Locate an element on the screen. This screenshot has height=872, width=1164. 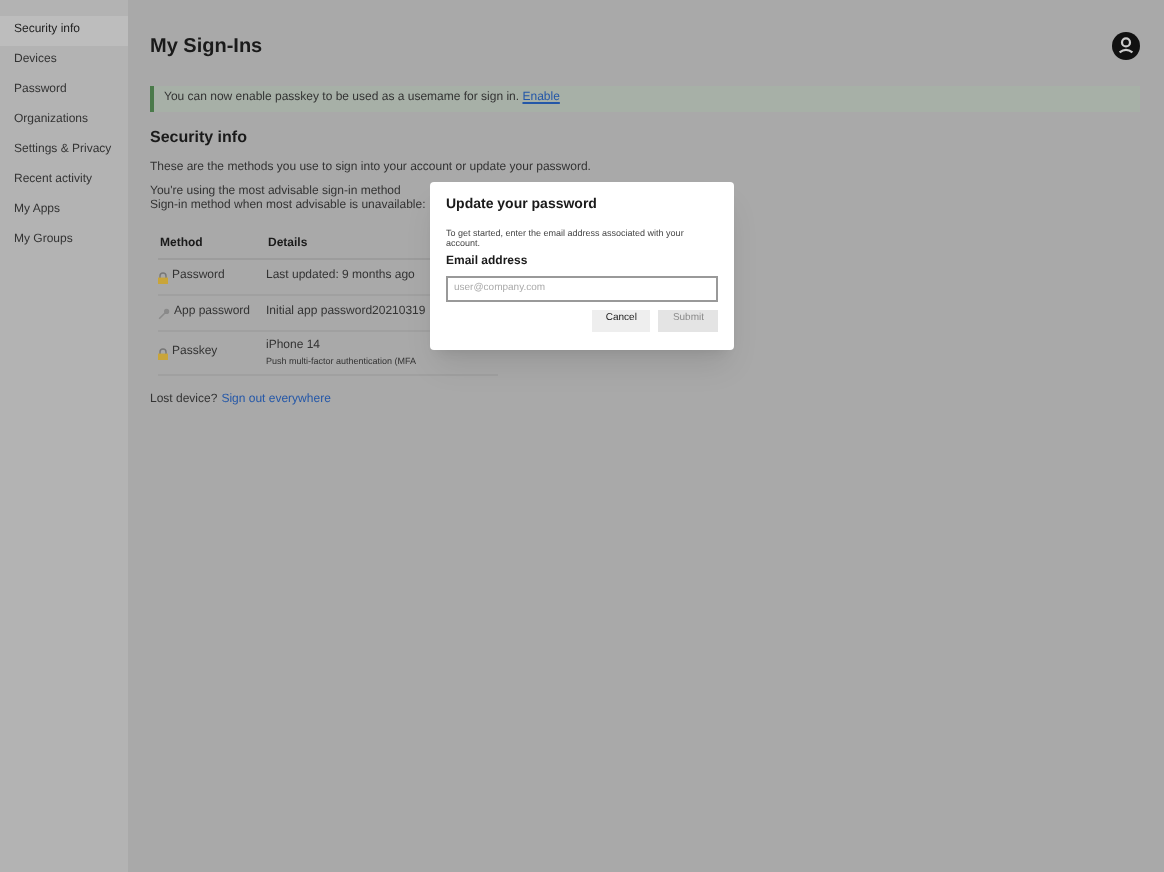
section-heading: Security info is located at coordinates (199, 138).